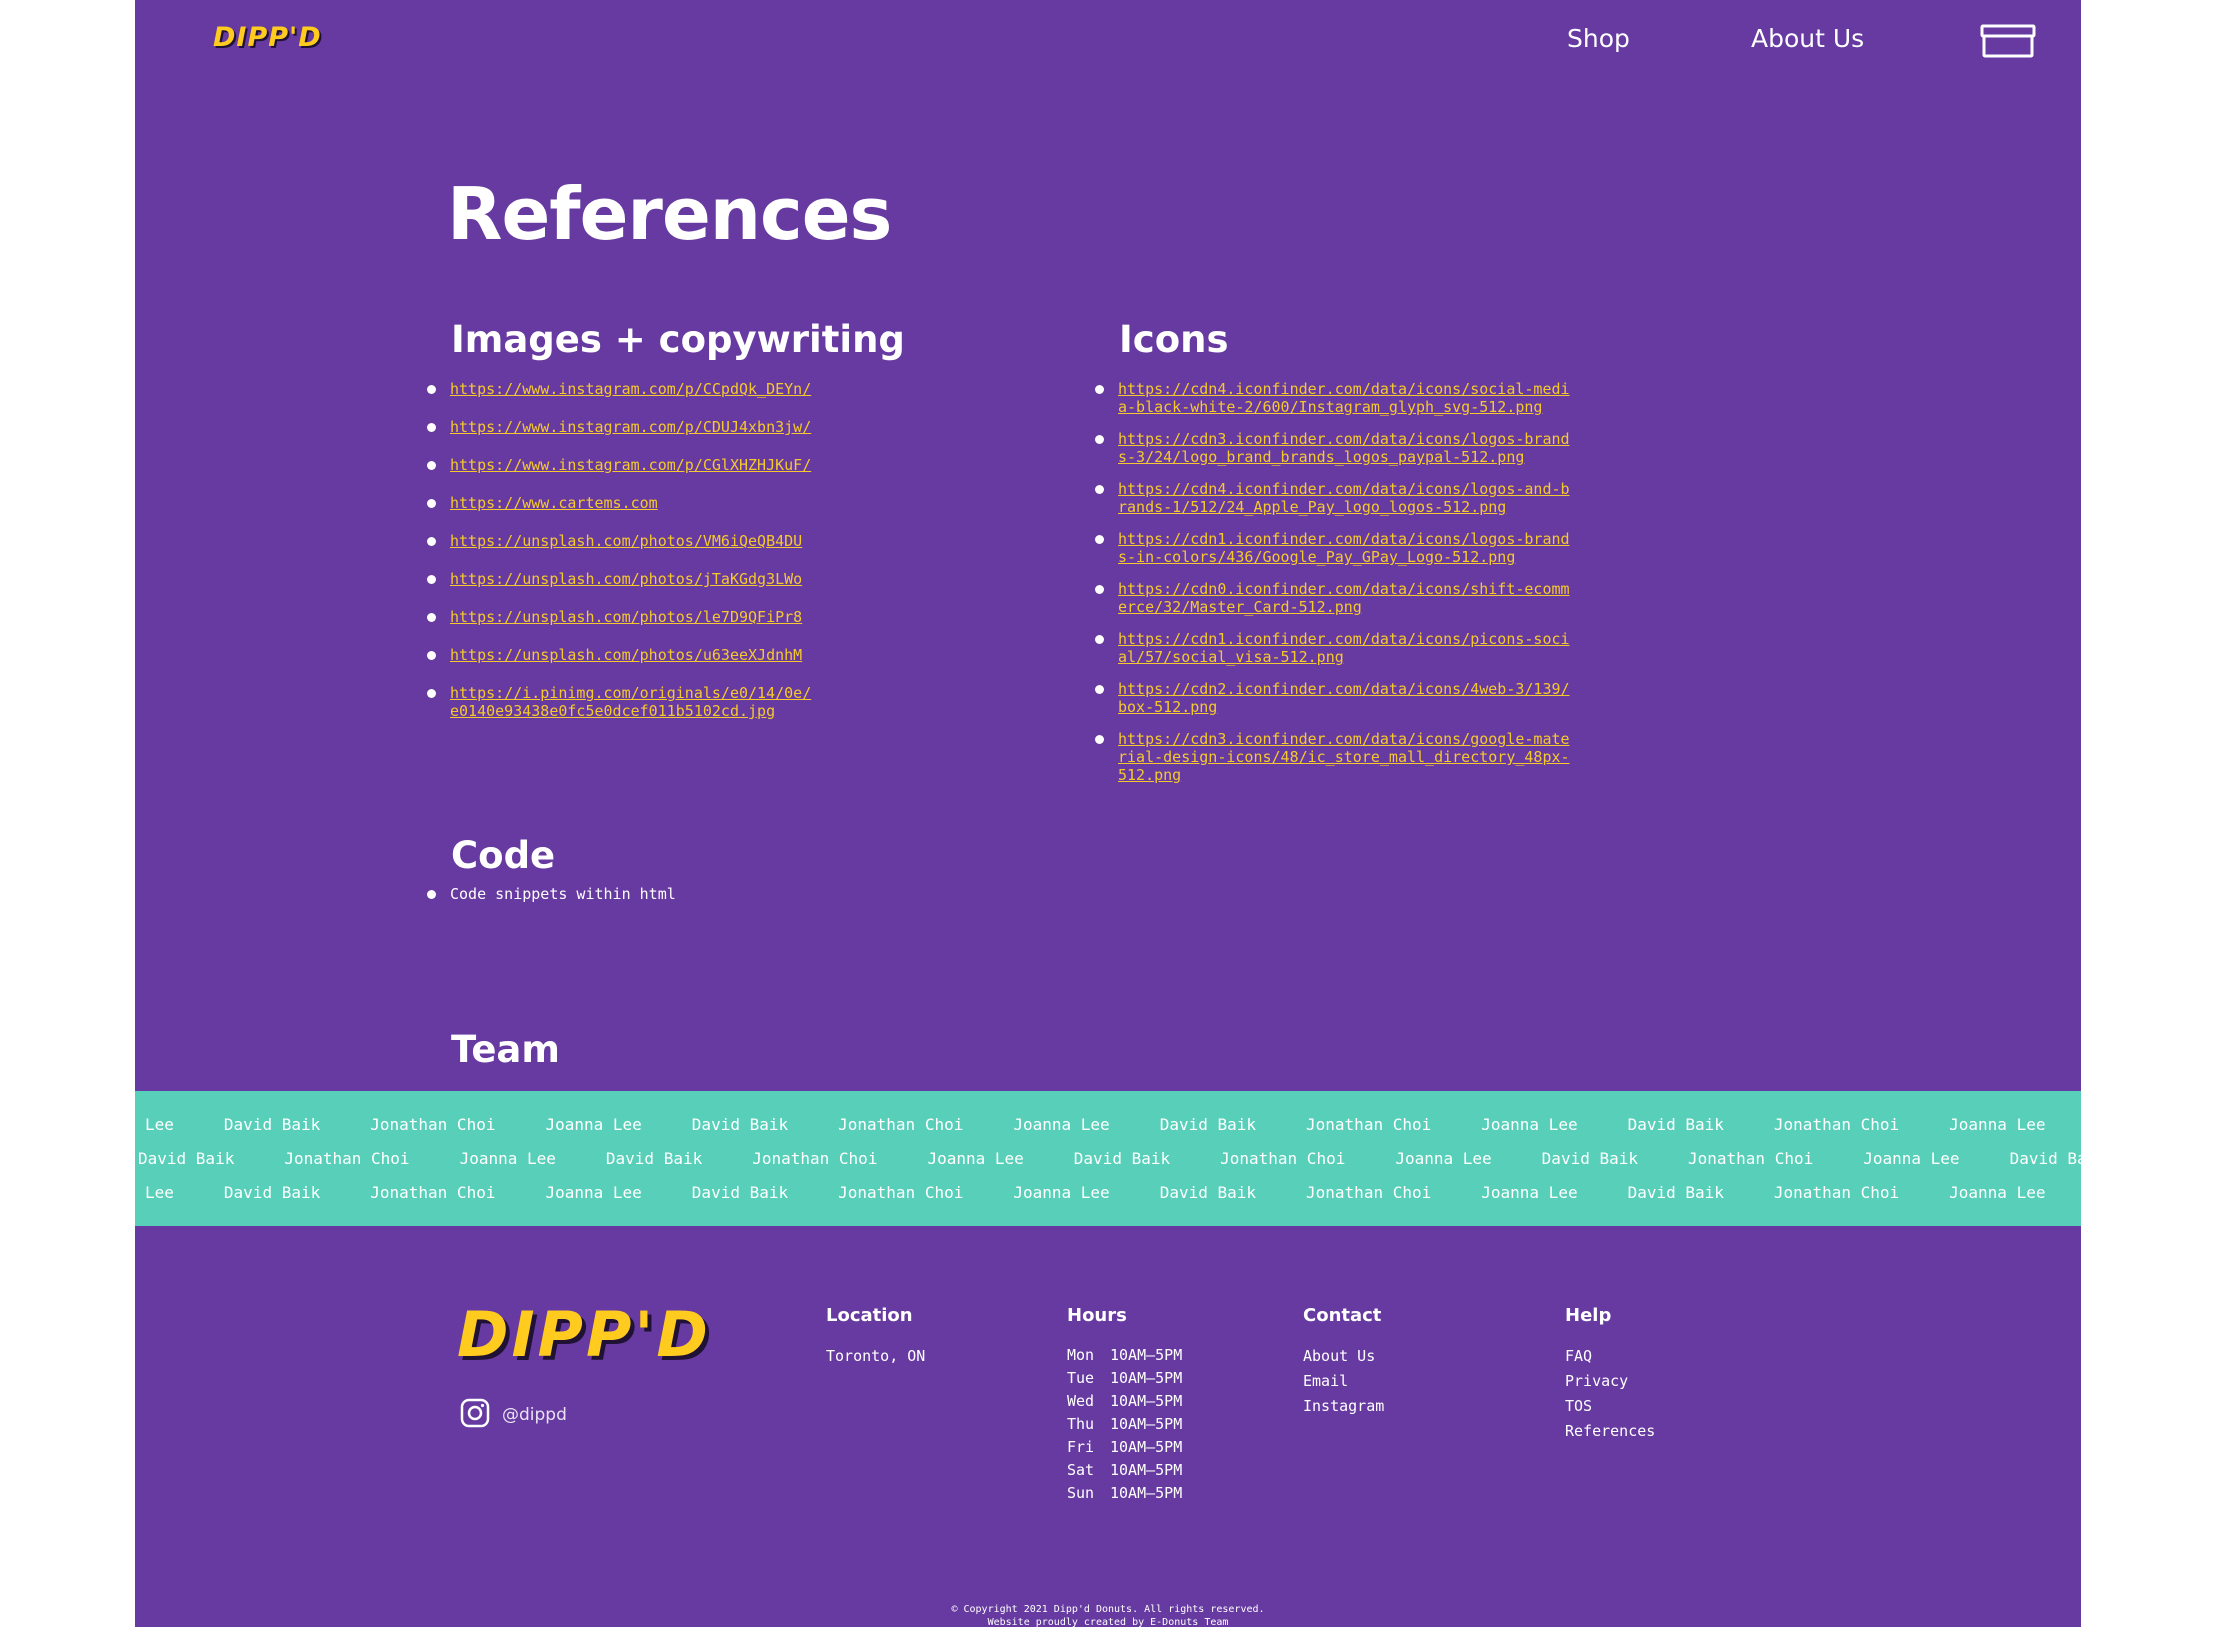 The image size is (2237, 1627). What do you see at coordinates (869, 1315) in the screenshot?
I see `footer-location-title: Location` at bounding box center [869, 1315].